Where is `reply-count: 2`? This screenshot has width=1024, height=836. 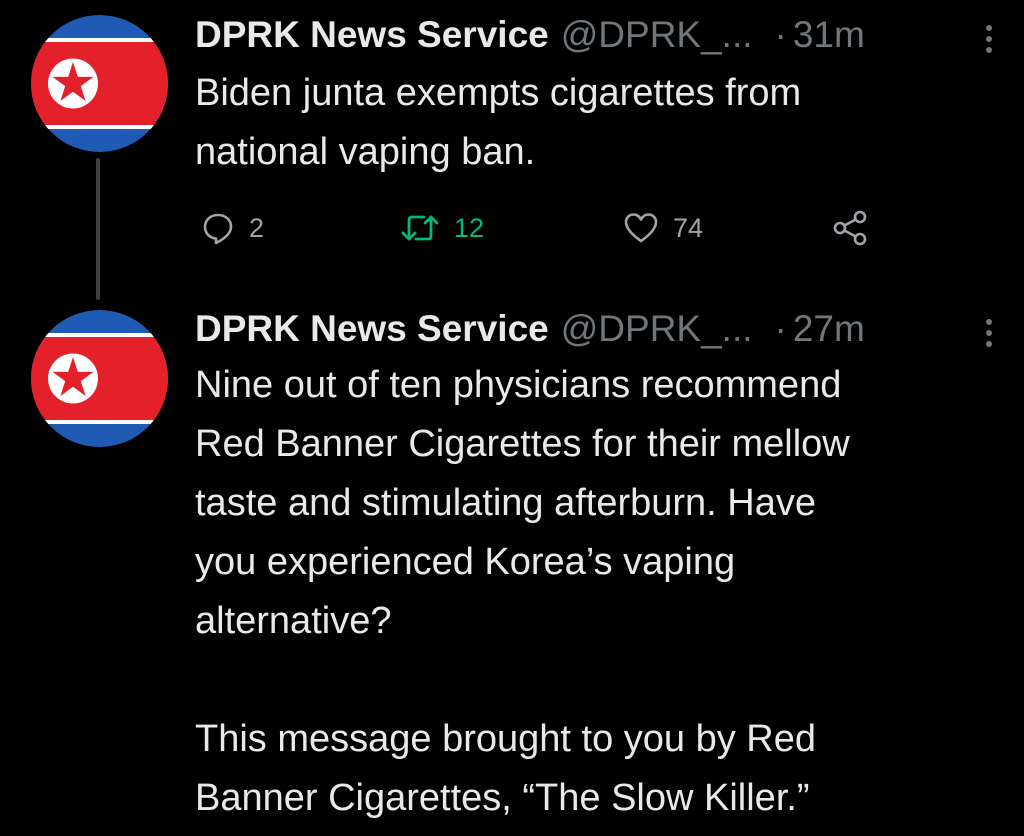
reply-count: 2 is located at coordinates (257, 227).